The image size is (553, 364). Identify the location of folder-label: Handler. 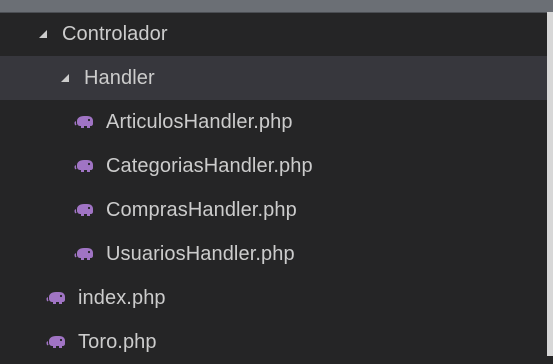
(119, 78).